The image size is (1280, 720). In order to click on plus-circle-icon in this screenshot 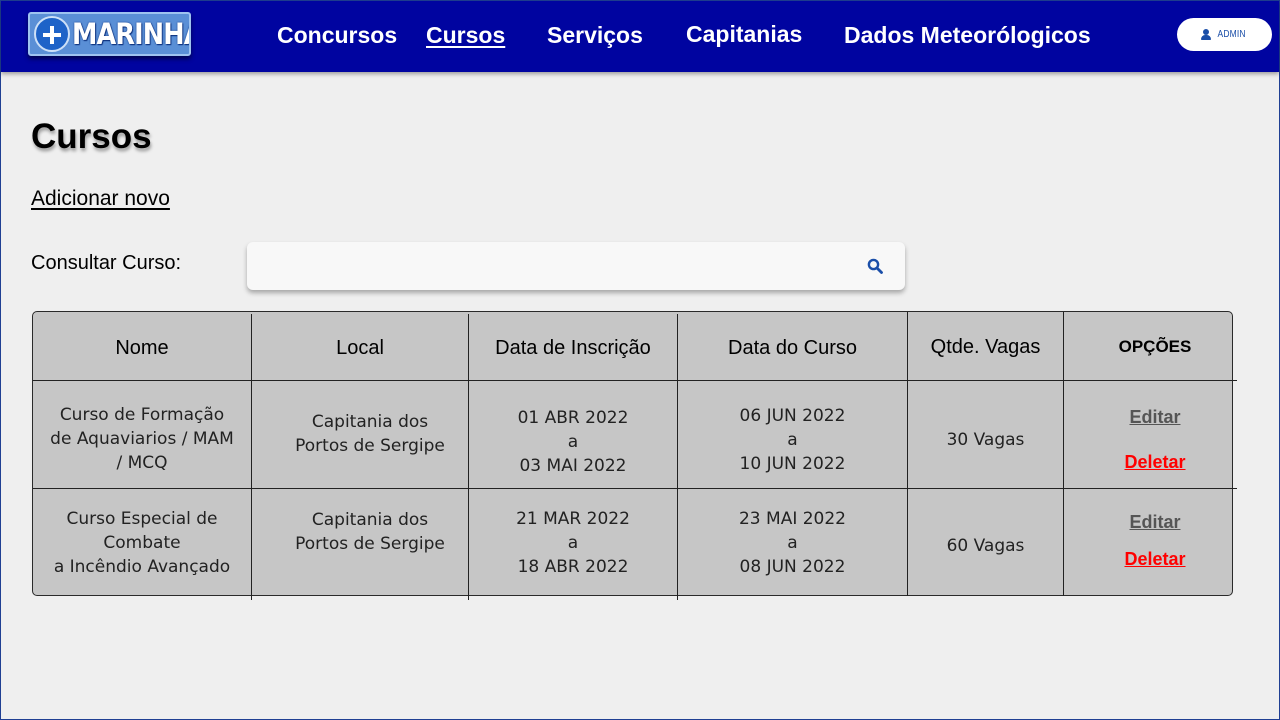, I will do `click(52, 34)`.